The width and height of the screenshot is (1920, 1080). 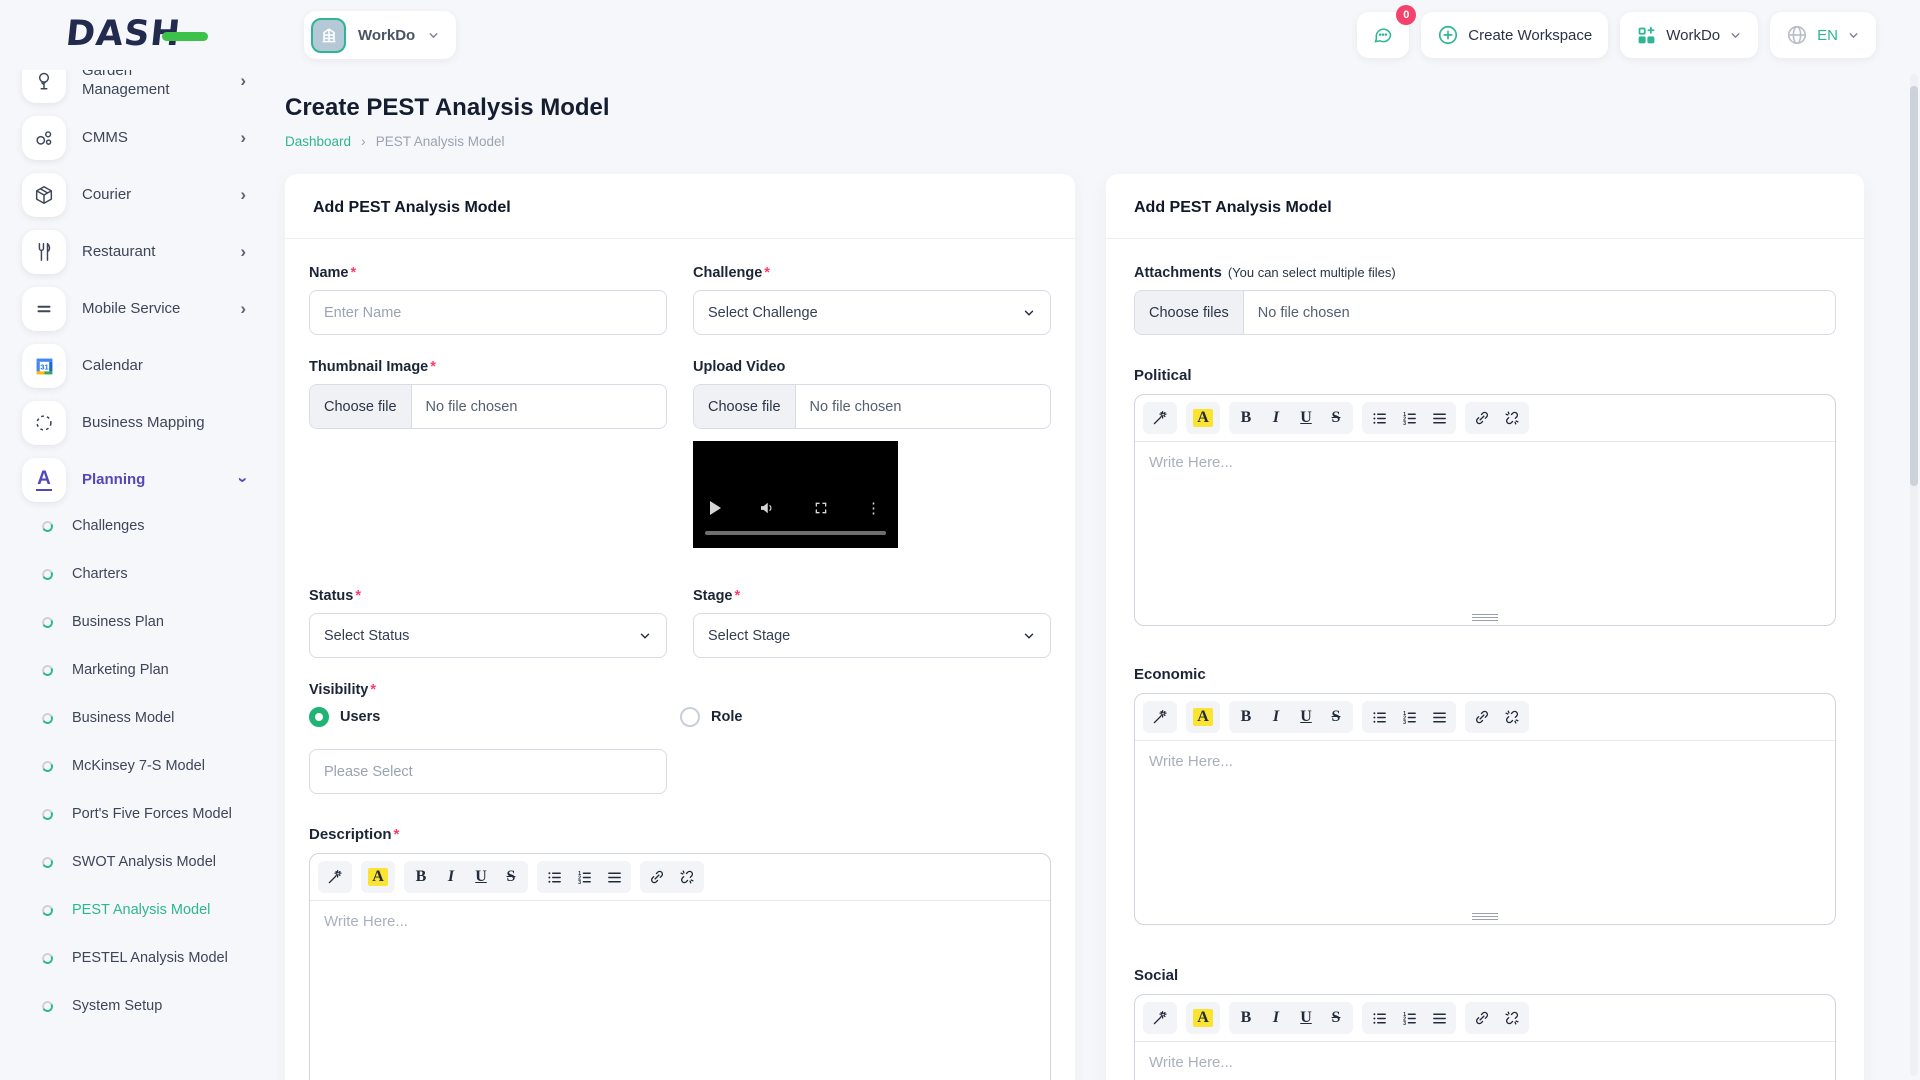 What do you see at coordinates (1387, 31) in the screenshot?
I see `messages-button: 0` at bounding box center [1387, 31].